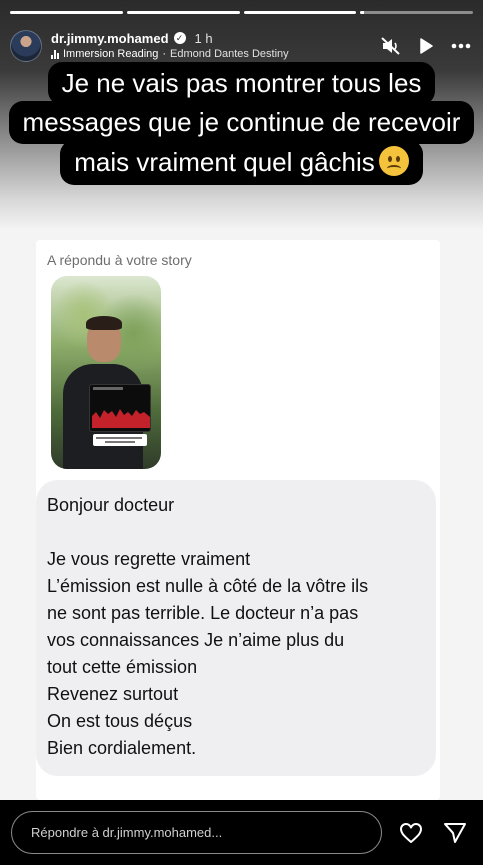  What do you see at coordinates (455, 833) in the screenshot?
I see `send-icon` at bounding box center [455, 833].